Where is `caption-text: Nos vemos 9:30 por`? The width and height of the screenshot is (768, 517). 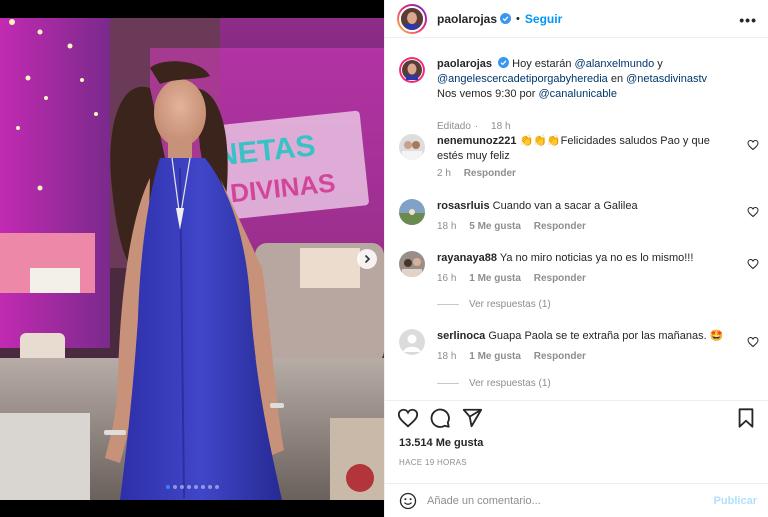
caption-text: Nos vemos 9:30 por is located at coordinates (488, 94).